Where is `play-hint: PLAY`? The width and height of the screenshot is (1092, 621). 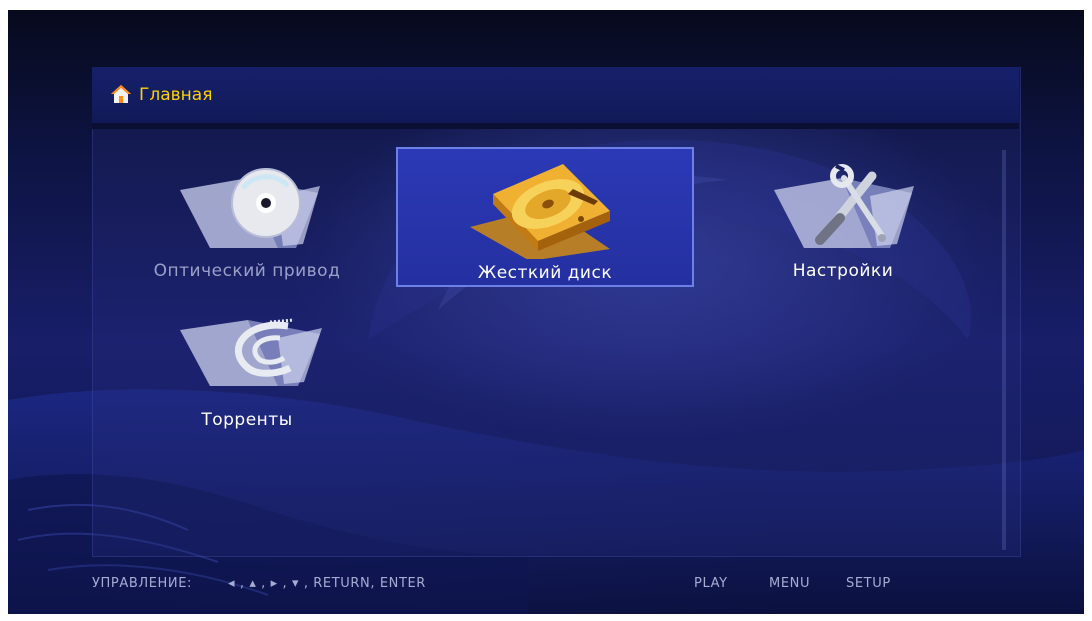
play-hint: PLAY is located at coordinates (711, 583).